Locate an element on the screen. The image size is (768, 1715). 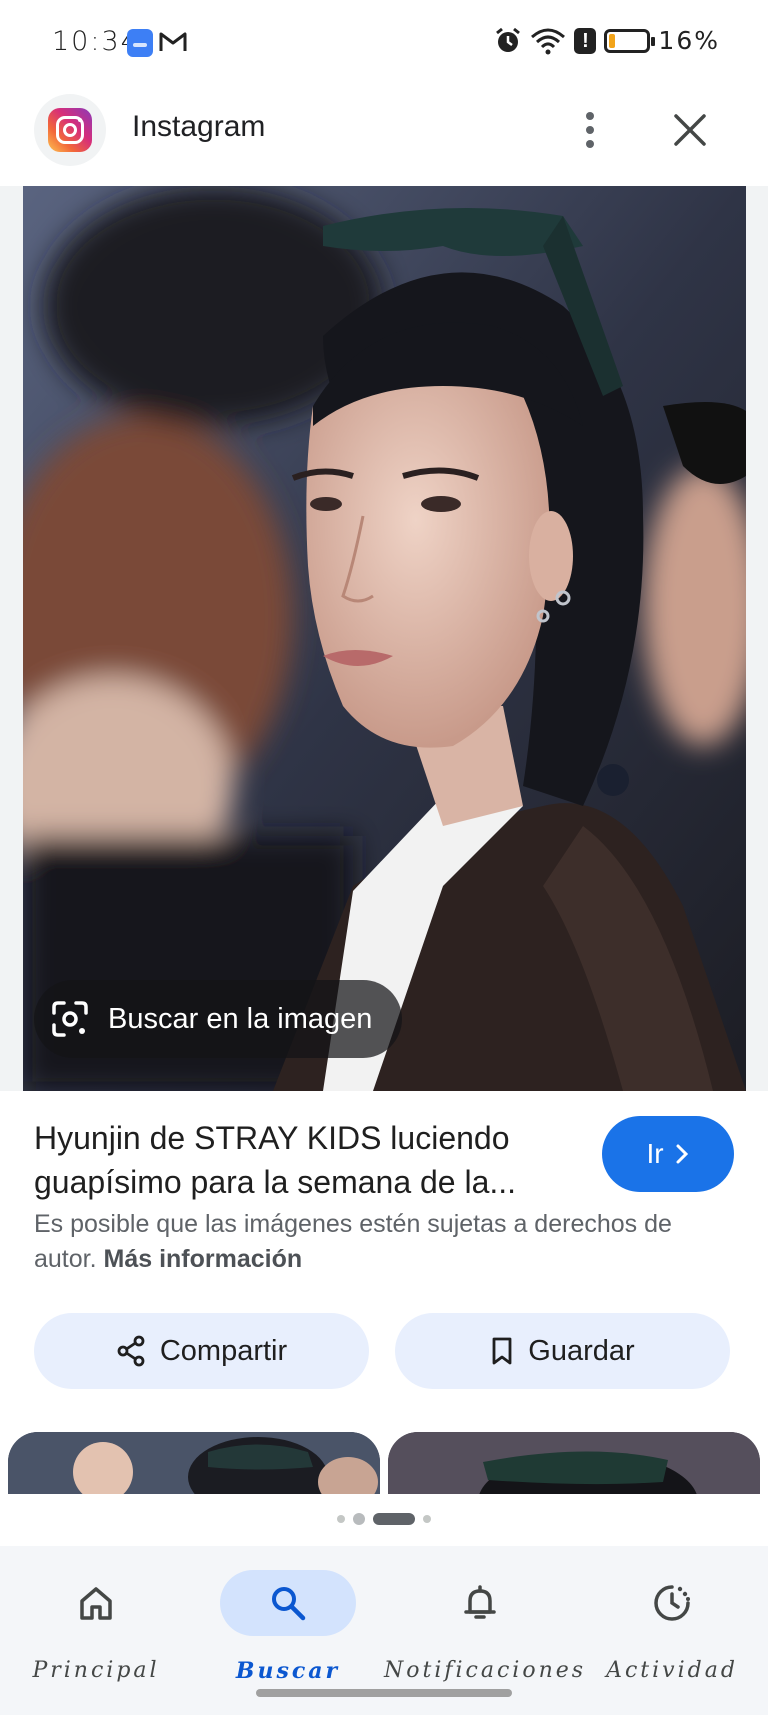
status-bar: 10:34 ! 16% is located at coordinates (384, 44).